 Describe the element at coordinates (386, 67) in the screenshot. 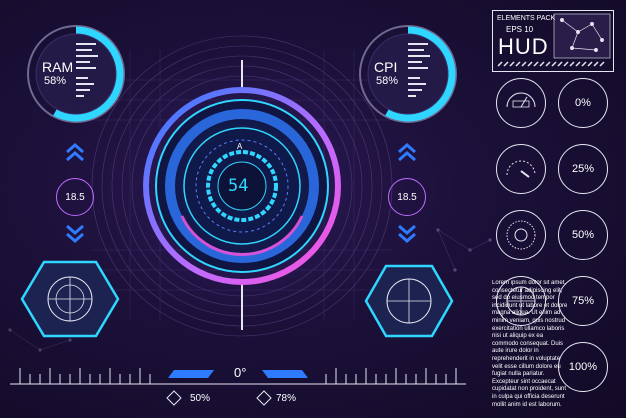

I see `cpi-label: CPI` at that location.